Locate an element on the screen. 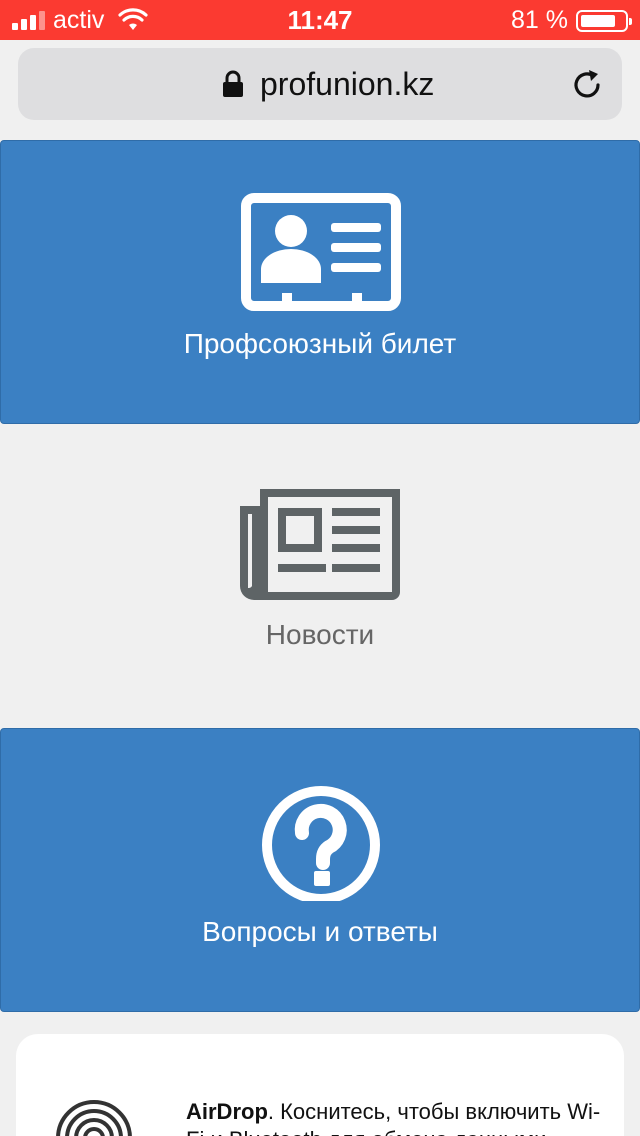  url-text: profunion.kz is located at coordinates (347, 84).